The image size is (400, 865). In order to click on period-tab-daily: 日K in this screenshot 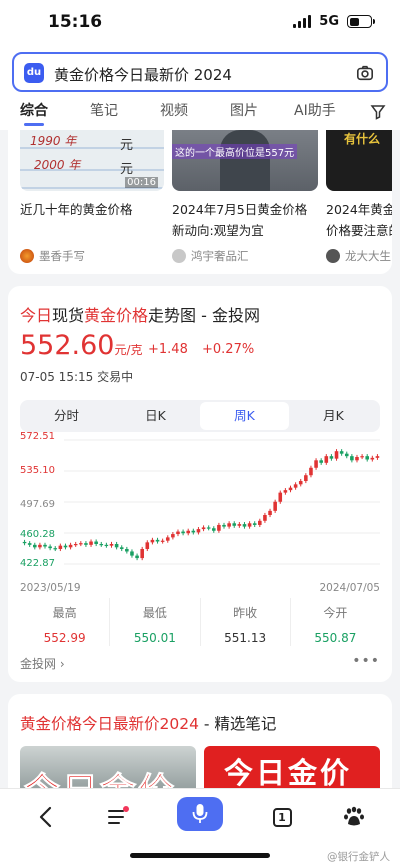, I will do `click(155, 416)`.